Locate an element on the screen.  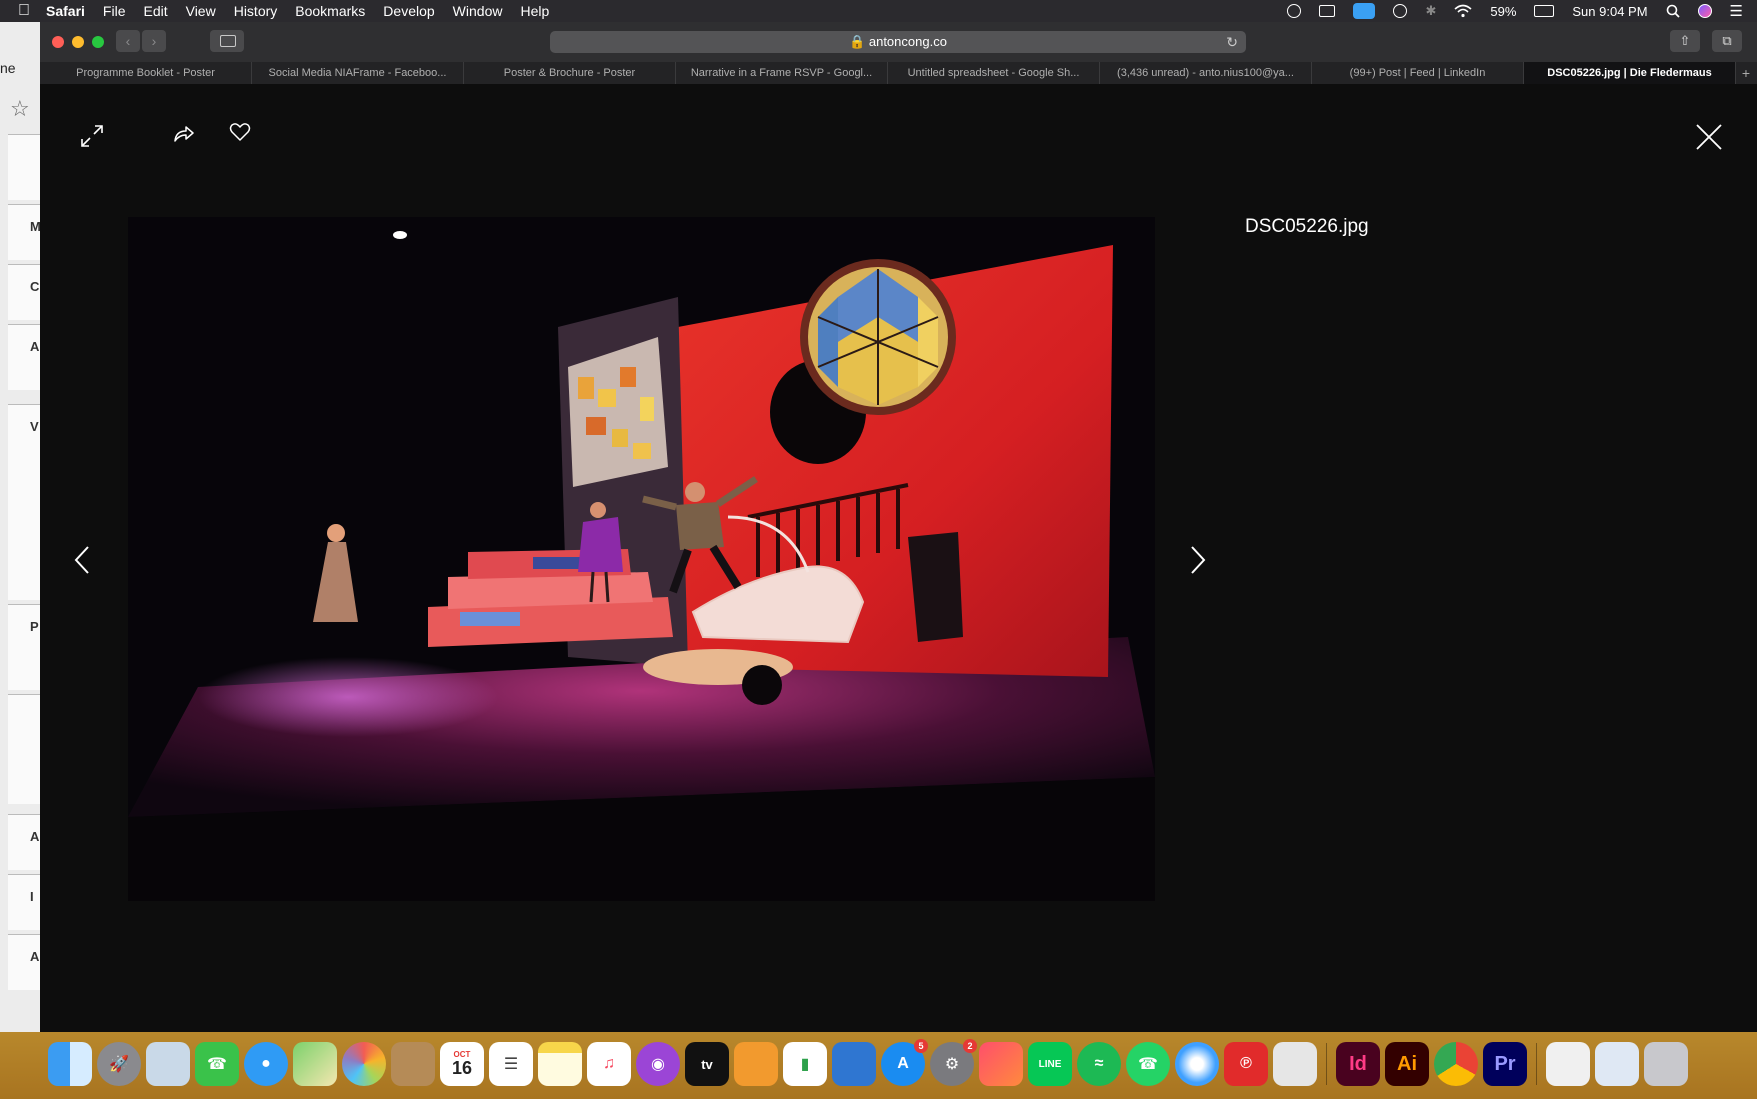
tab-poster-brochure: Poster & Brochure - Poster is located at coordinates (570, 73).